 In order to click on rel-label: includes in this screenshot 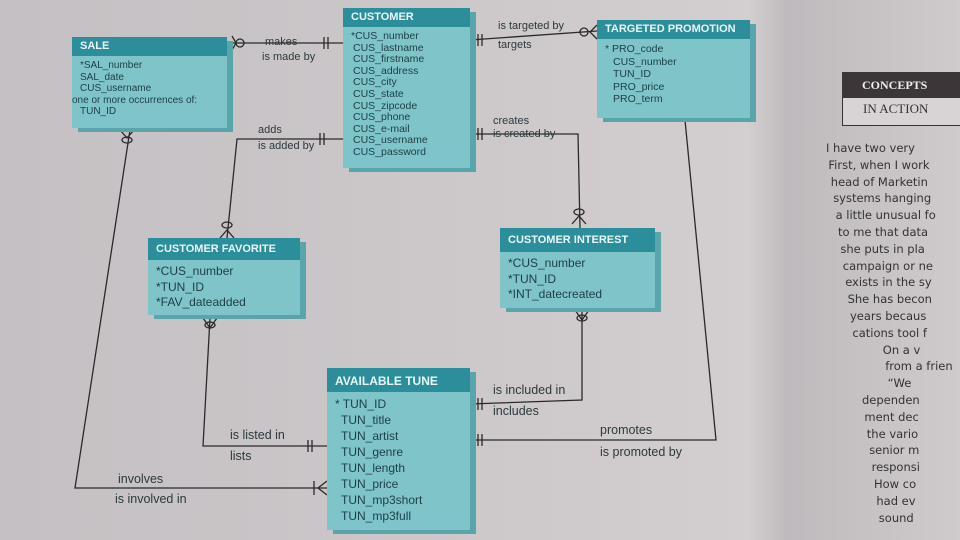, I will do `click(516, 411)`.